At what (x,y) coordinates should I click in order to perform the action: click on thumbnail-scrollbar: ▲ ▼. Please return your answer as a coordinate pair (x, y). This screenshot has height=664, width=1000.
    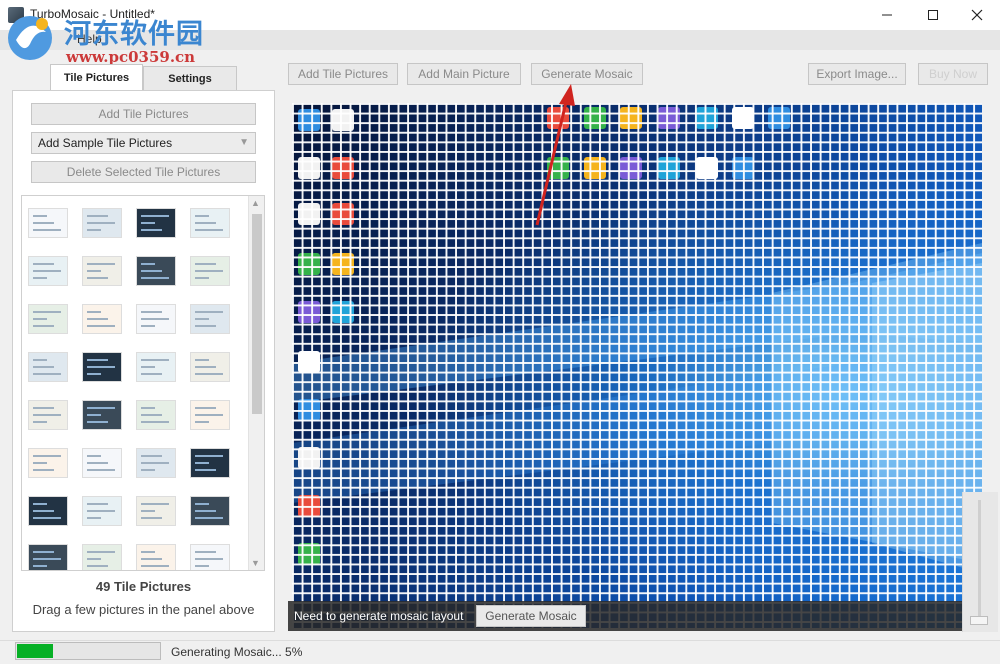
    Looking at the image, I should click on (256, 383).